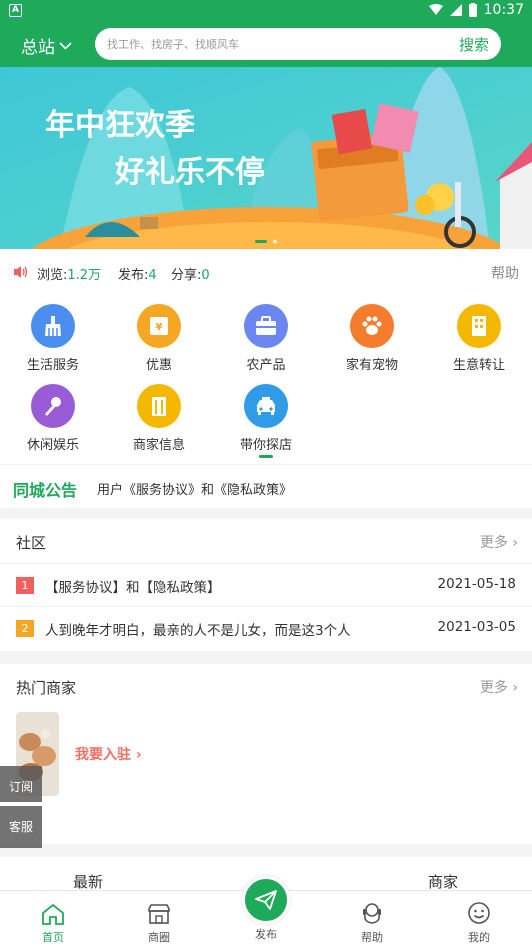  Describe the element at coordinates (158, 365) in the screenshot. I see `category-label: 优惠` at that location.